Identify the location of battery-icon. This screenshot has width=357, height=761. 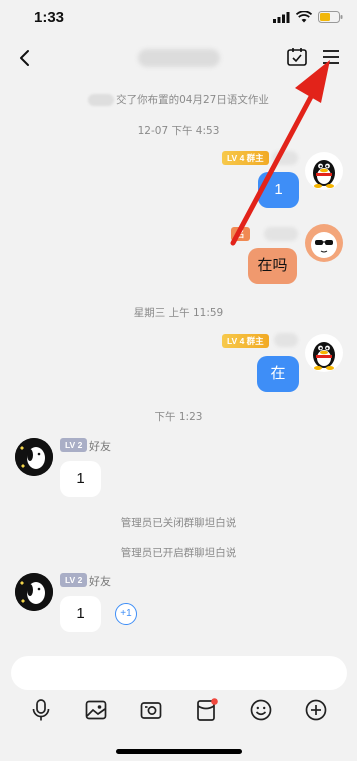
(330, 17).